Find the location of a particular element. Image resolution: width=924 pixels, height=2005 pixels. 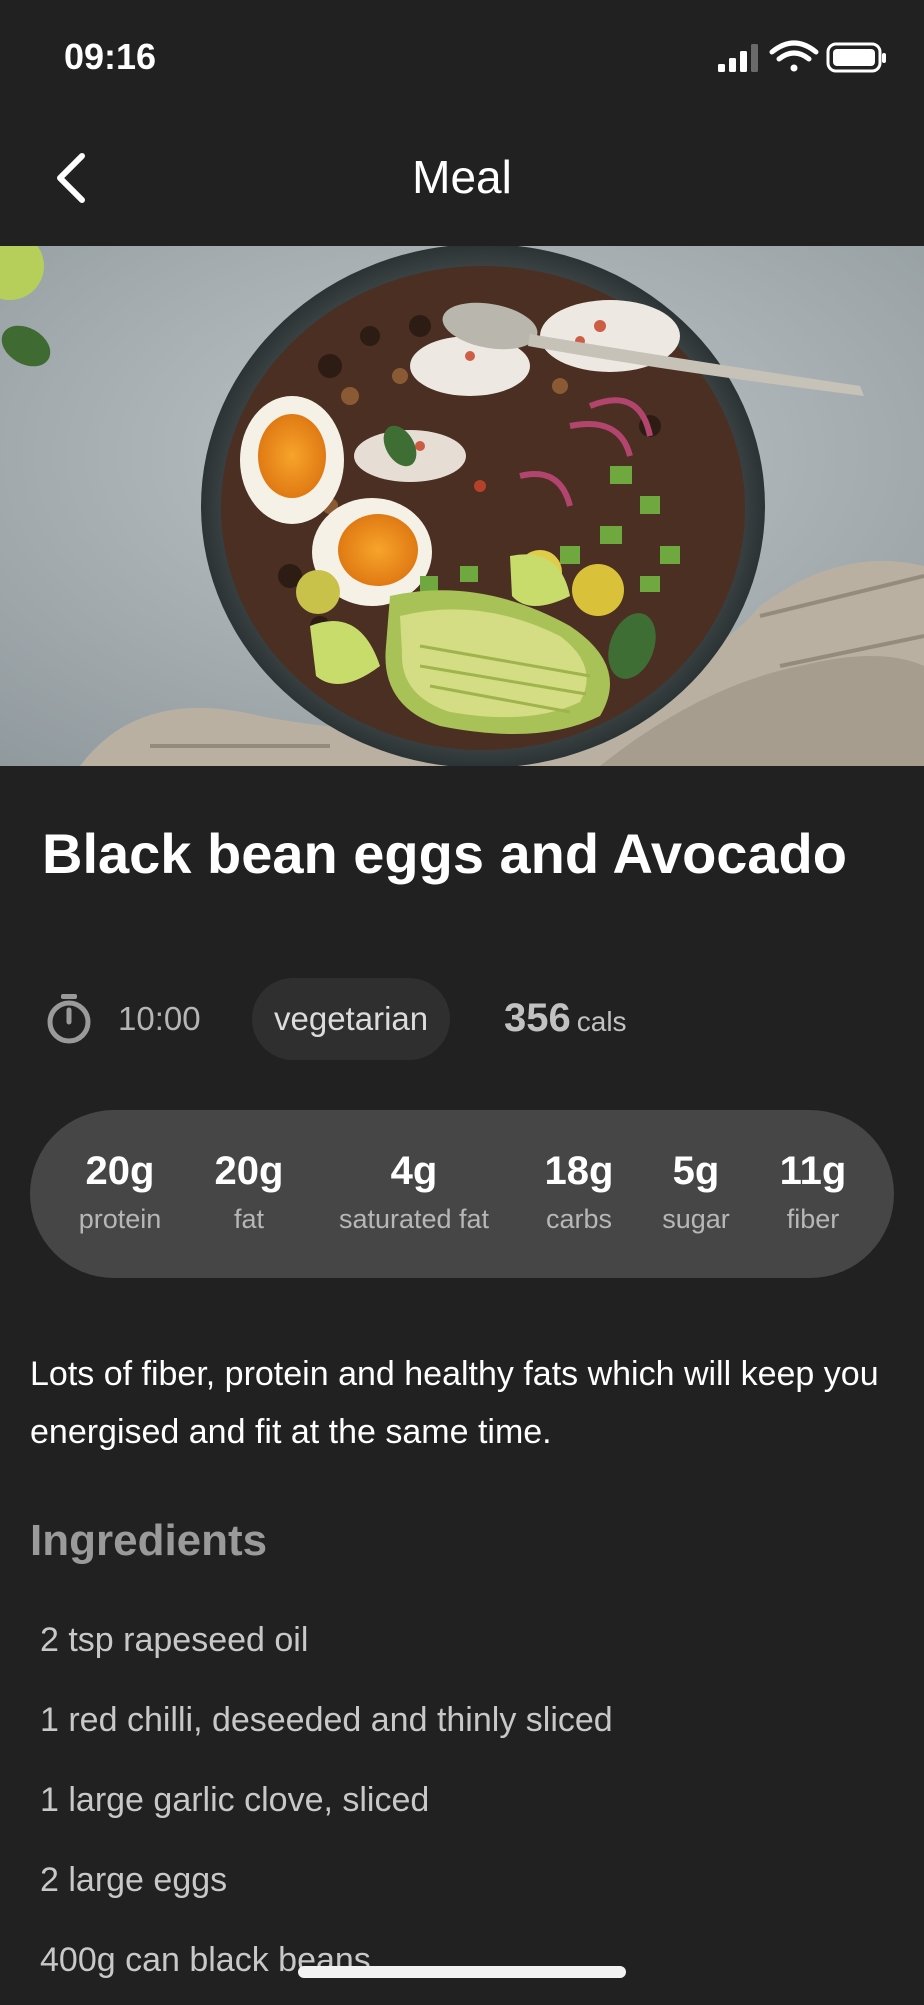

wifi-icon is located at coordinates (794, 56).